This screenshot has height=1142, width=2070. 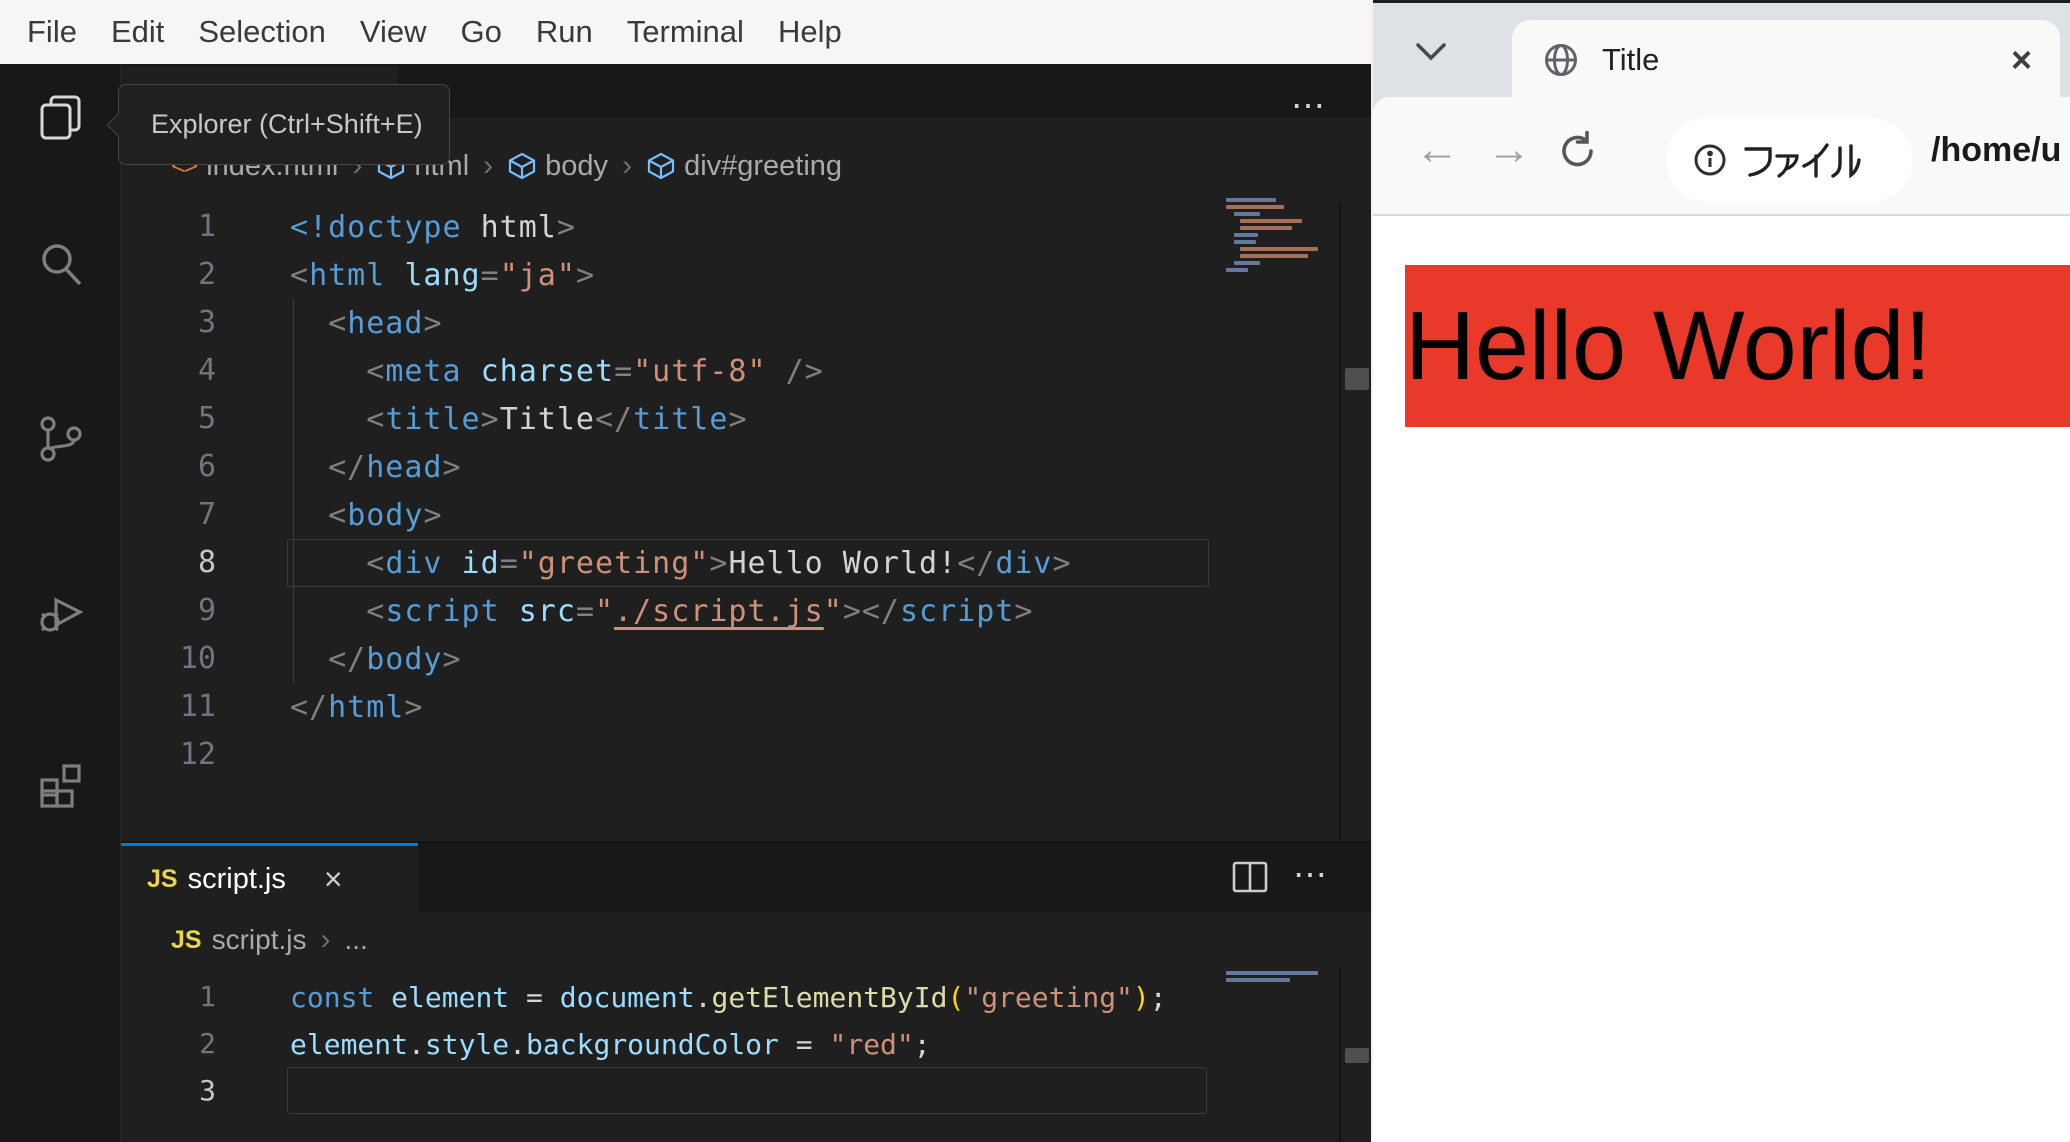 What do you see at coordinates (1311, 875) in the screenshot?
I see `editor-actions-more-icon: ⋯` at bounding box center [1311, 875].